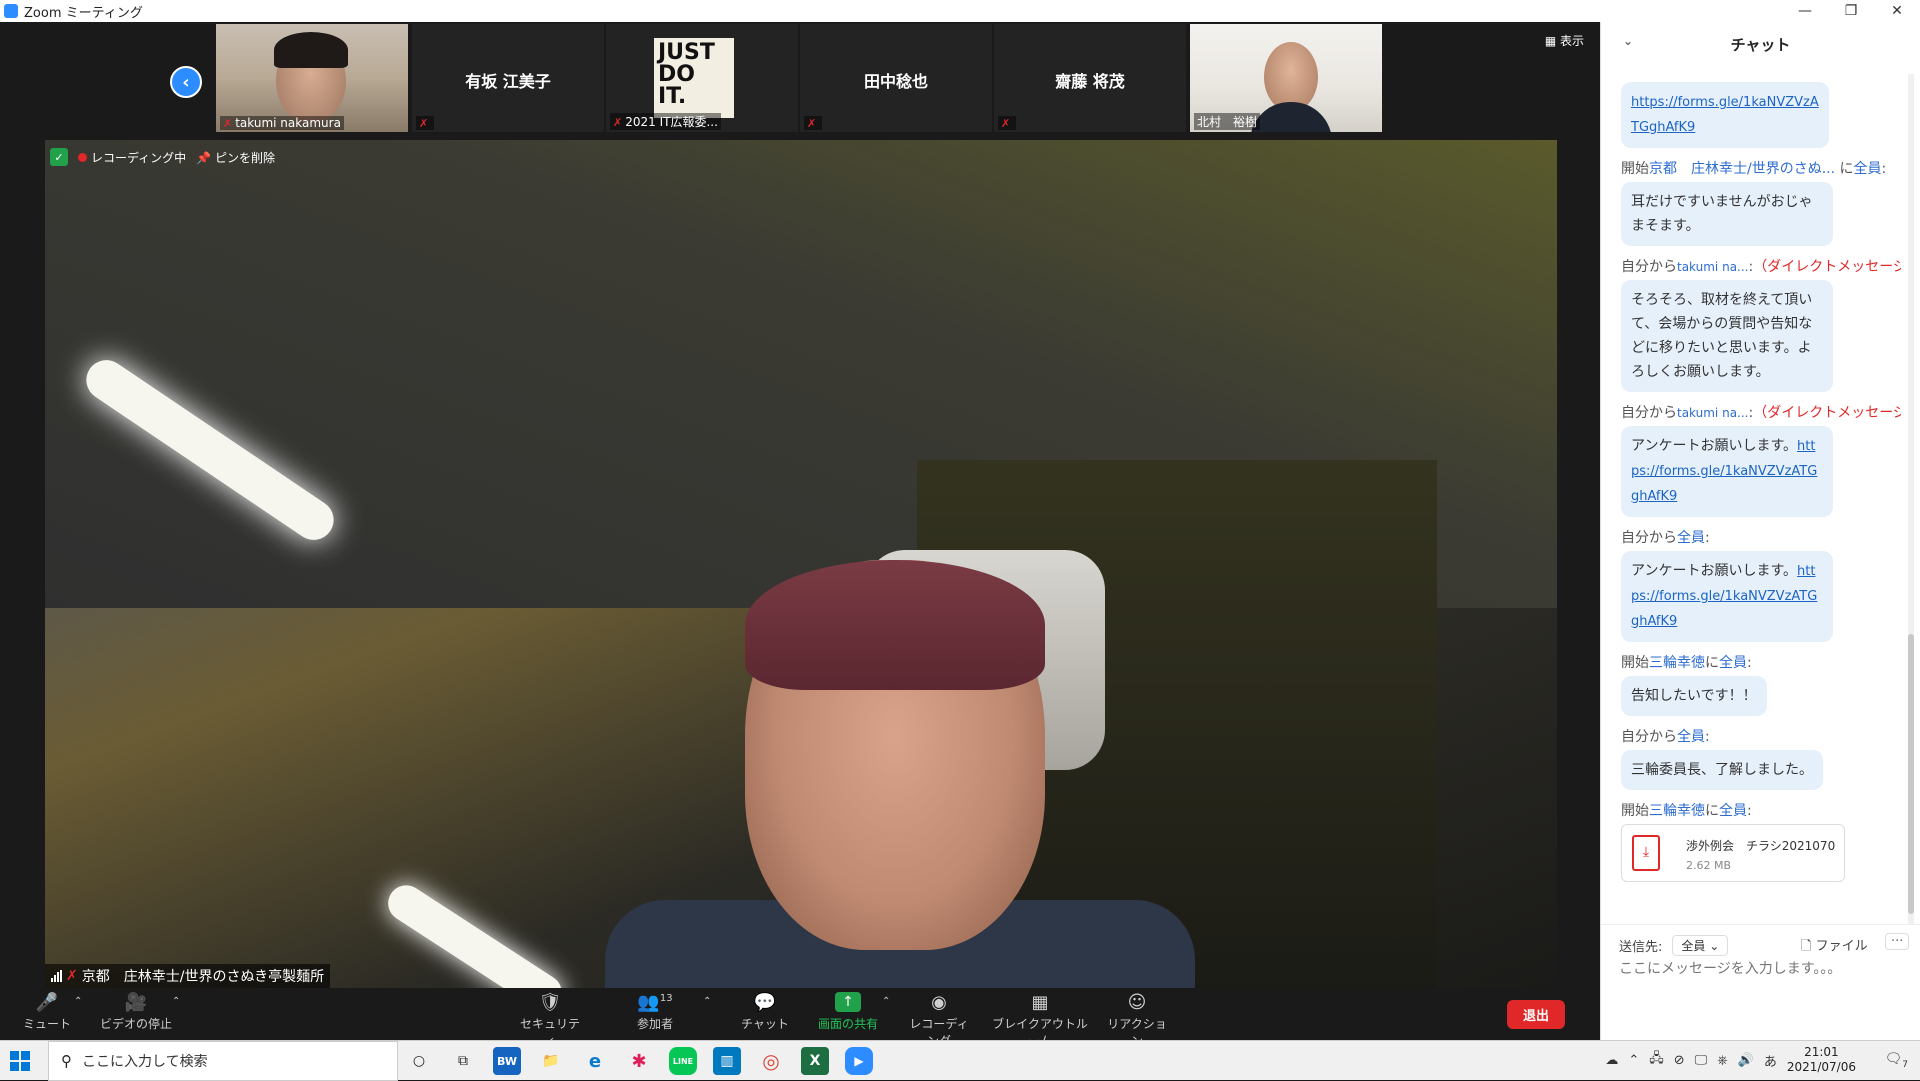 This screenshot has width=1920, height=1081. I want to click on cortana-icon: ○, so click(419, 1061).